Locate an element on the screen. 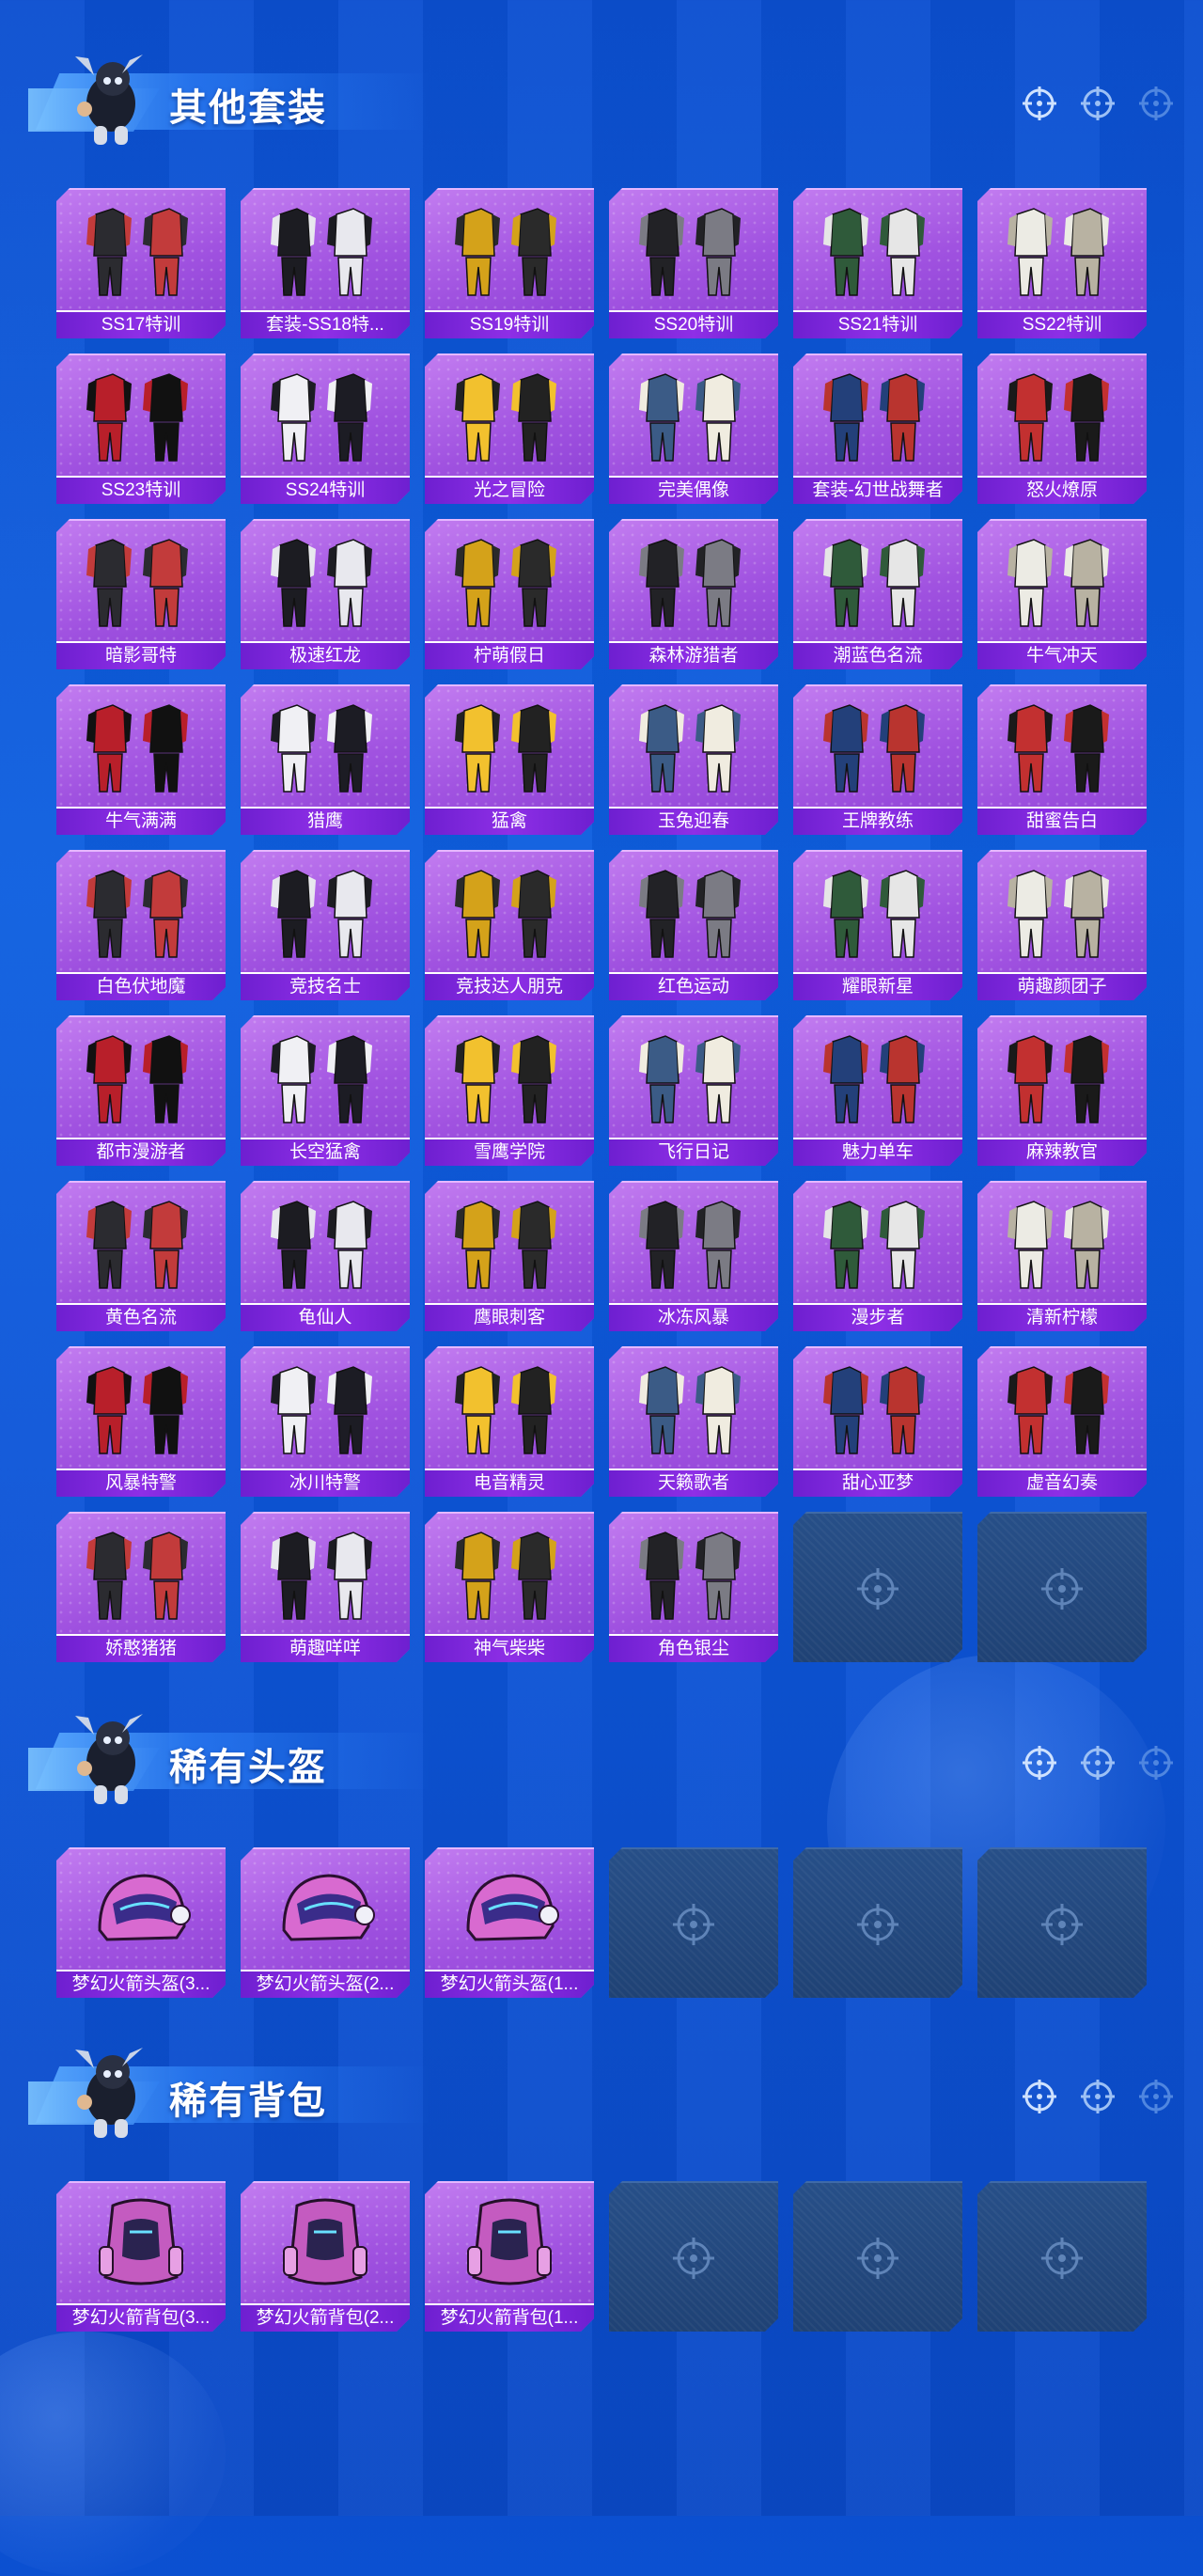  outfit-item-card: SS17特训 is located at coordinates (141, 263).